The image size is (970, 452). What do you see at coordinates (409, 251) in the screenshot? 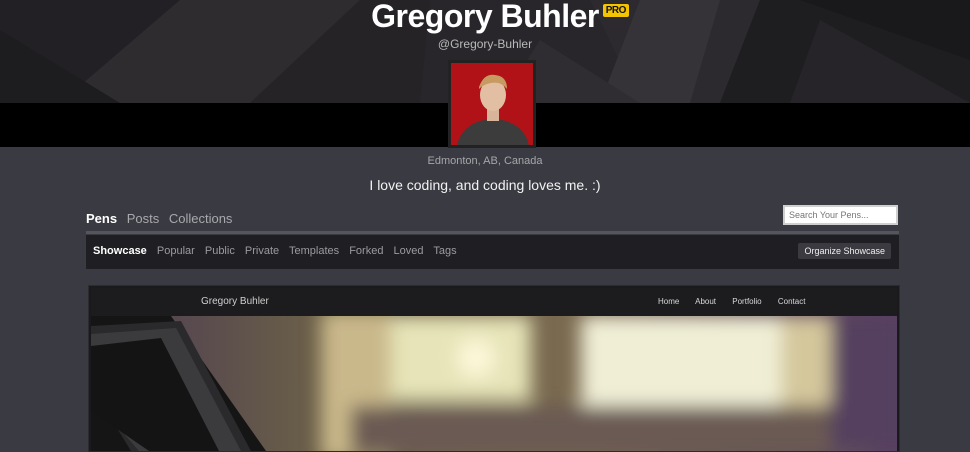
I see `filter-loved: Loved` at bounding box center [409, 251].